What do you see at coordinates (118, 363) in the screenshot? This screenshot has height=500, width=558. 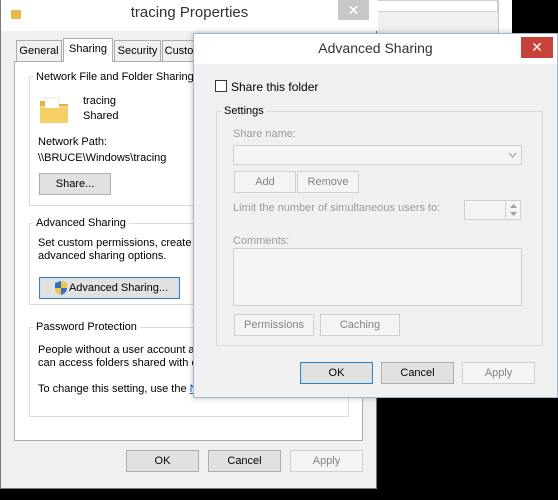 I see `password-desc-2: can access folders shared with e` at bounding box center [118, 363].